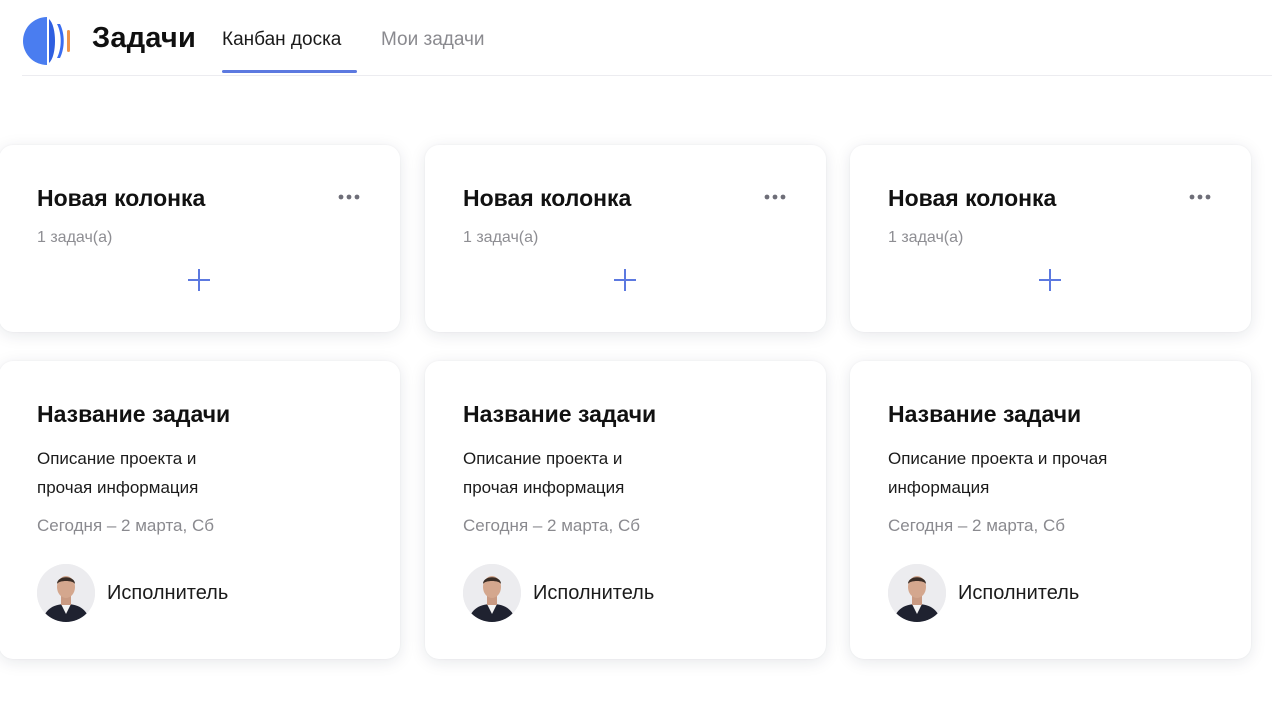  What do you see at coordinates (433, 40) in the screenshot?
I see `tab-my-tasks: Мои задачи` at bounding box center [433, 40].